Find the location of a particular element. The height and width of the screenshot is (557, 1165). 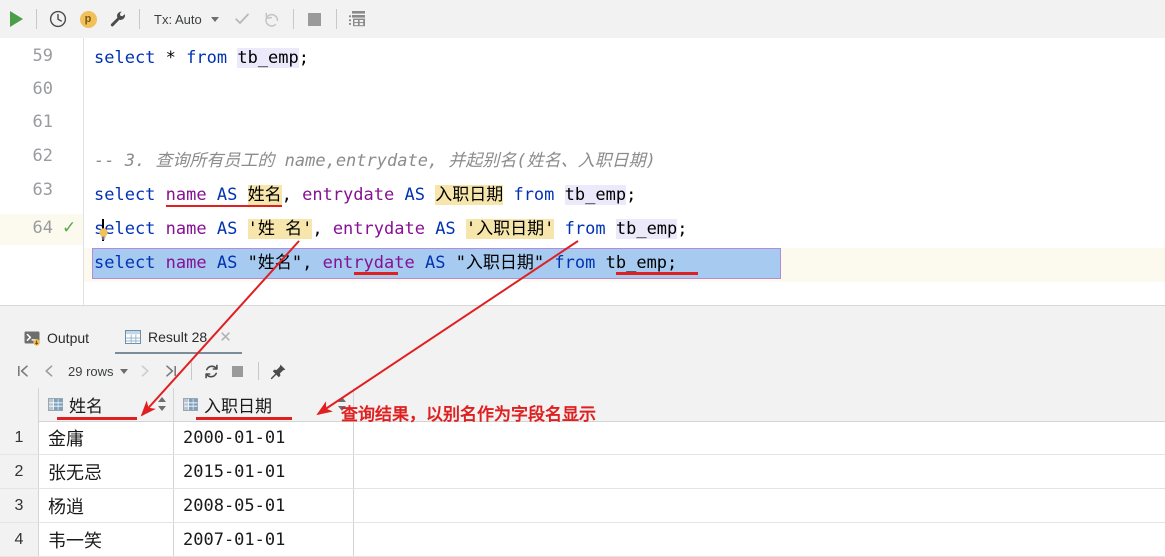

clock-history-icon is located at coordinates (58, 19).